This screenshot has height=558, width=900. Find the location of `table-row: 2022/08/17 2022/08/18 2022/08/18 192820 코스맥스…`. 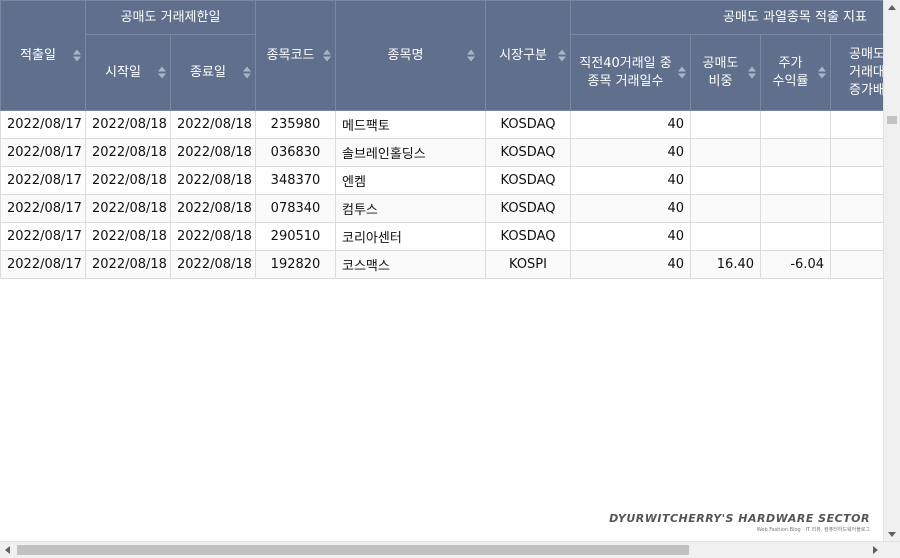

table-row: 2022/08/17 2022/08/18 2022/08/18 192820 코스맥스… is located at coordinates (442, 264).